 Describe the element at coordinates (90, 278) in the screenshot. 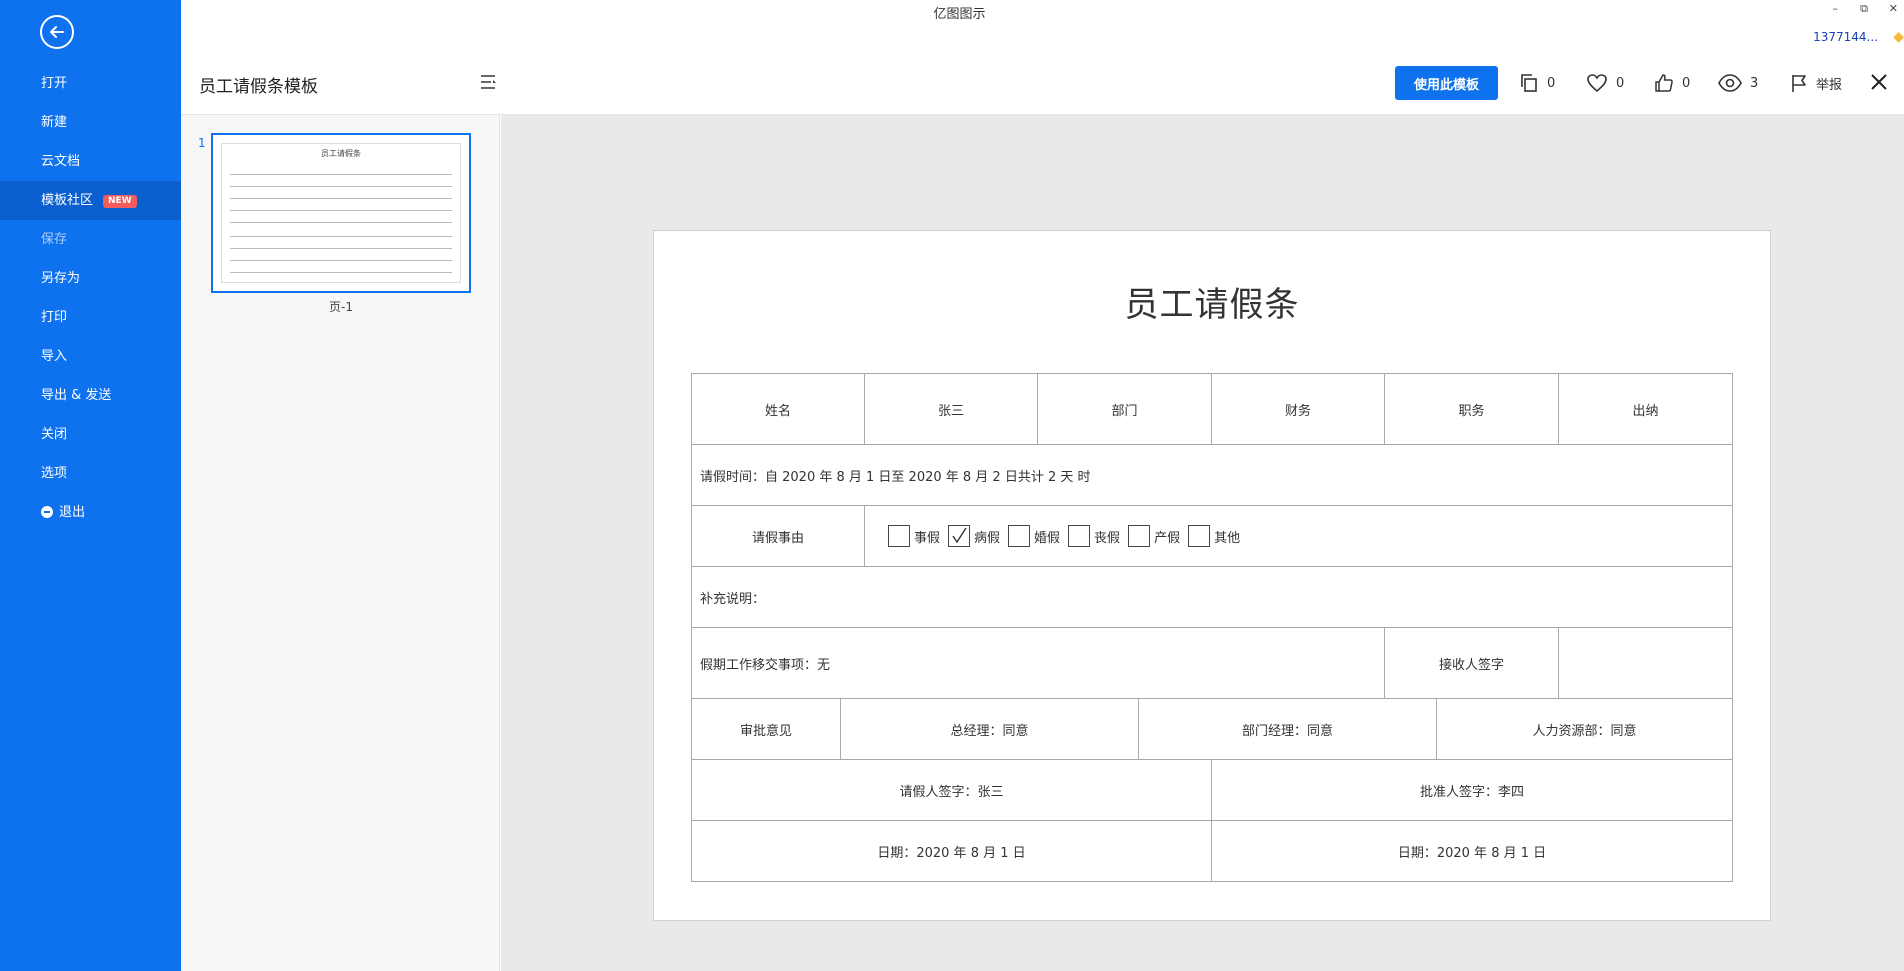

I see `menu-item-save-as: 另存为` at that location.